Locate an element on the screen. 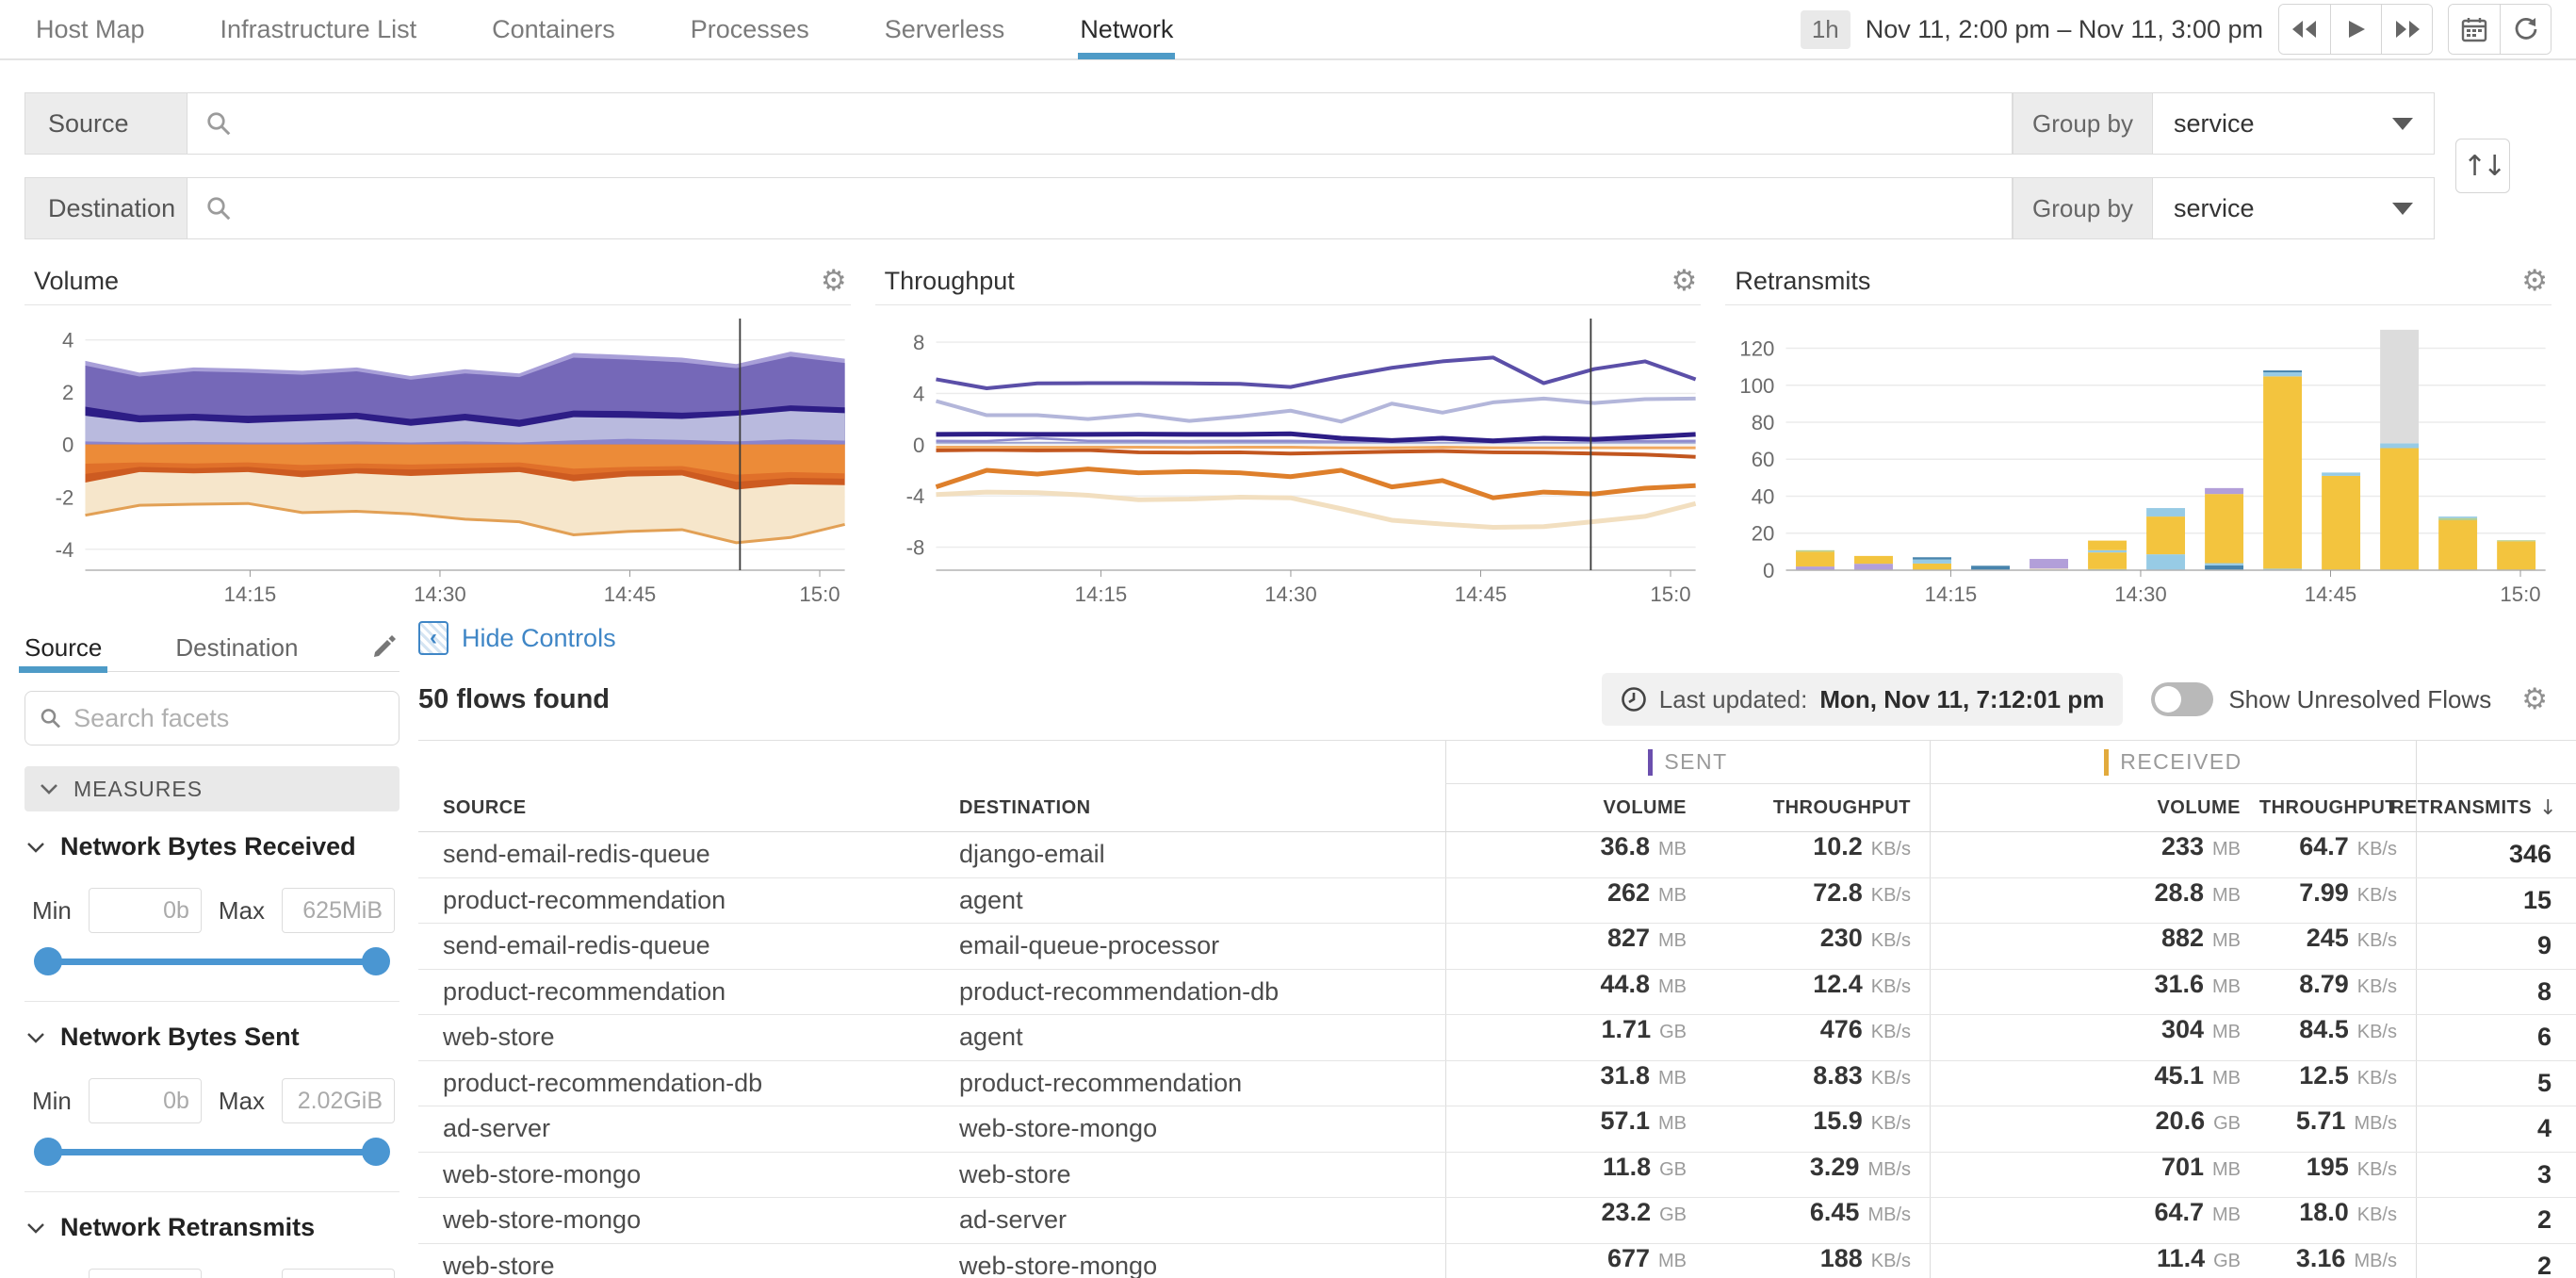 The height and width of the screenshot is (1278, 2576). cell-received-throughput-value: 84.5 is located at coordinates (2324, 1029).